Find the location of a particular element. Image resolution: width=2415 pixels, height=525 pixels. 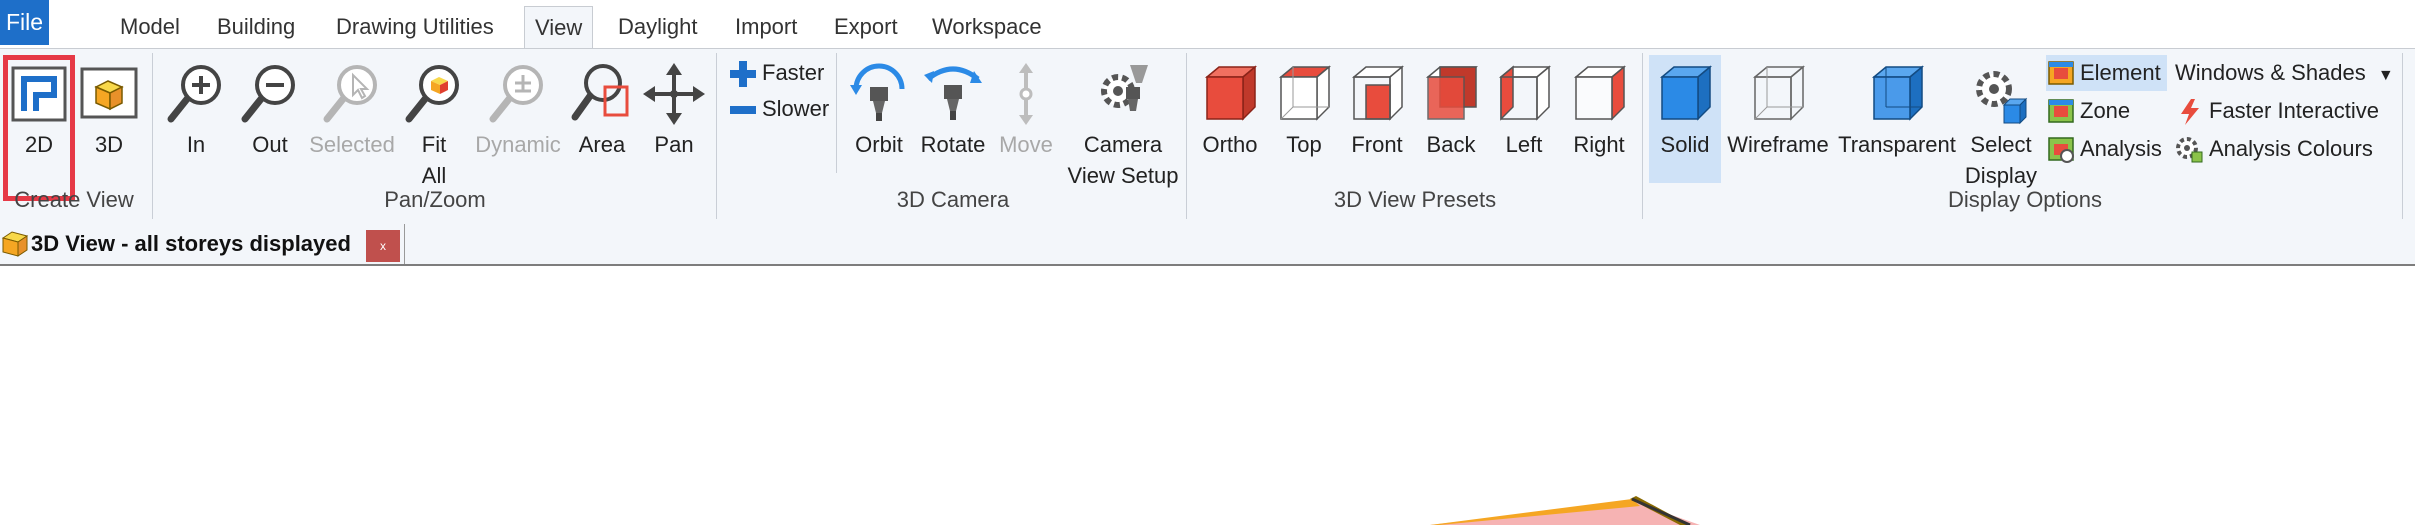

tab-workspace: Workspace is located at coordinates (987, 27).